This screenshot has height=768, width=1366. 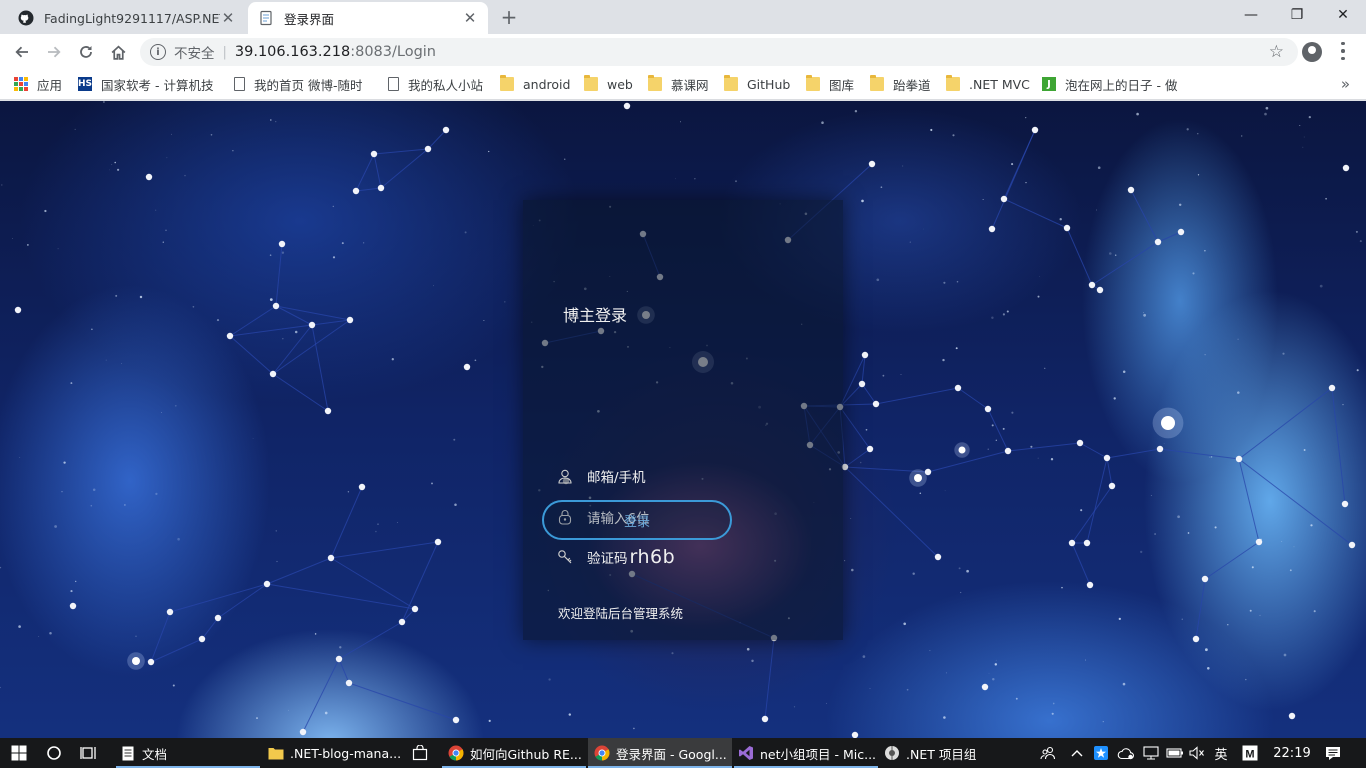 I want to click on taskbar-item-net-group: .NET 项目组, so click(x=952, y=753).